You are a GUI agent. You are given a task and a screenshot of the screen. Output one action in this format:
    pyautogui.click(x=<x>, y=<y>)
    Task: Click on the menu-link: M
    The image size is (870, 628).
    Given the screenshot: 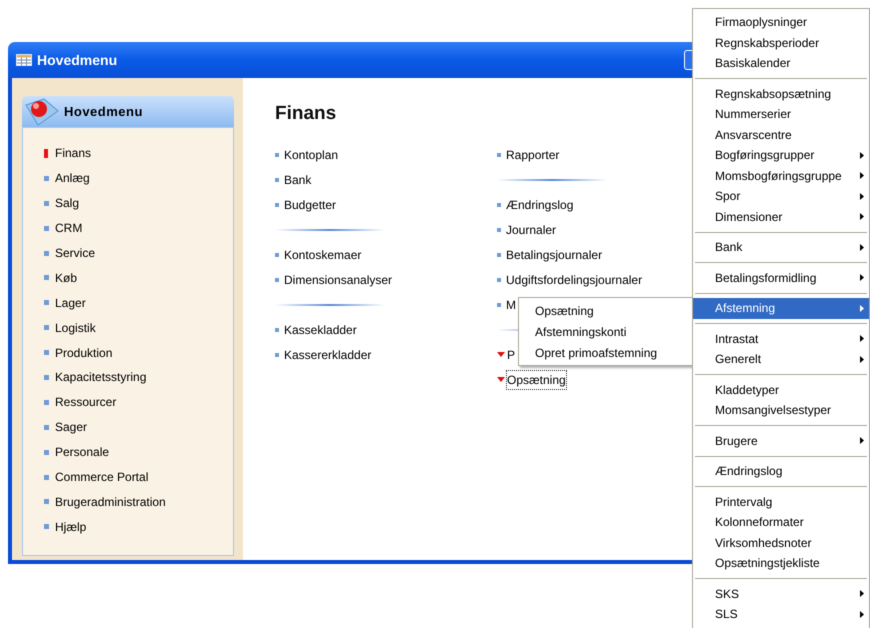 What is the action you would take?
    pyautogui.click(x=511, y=304)
    